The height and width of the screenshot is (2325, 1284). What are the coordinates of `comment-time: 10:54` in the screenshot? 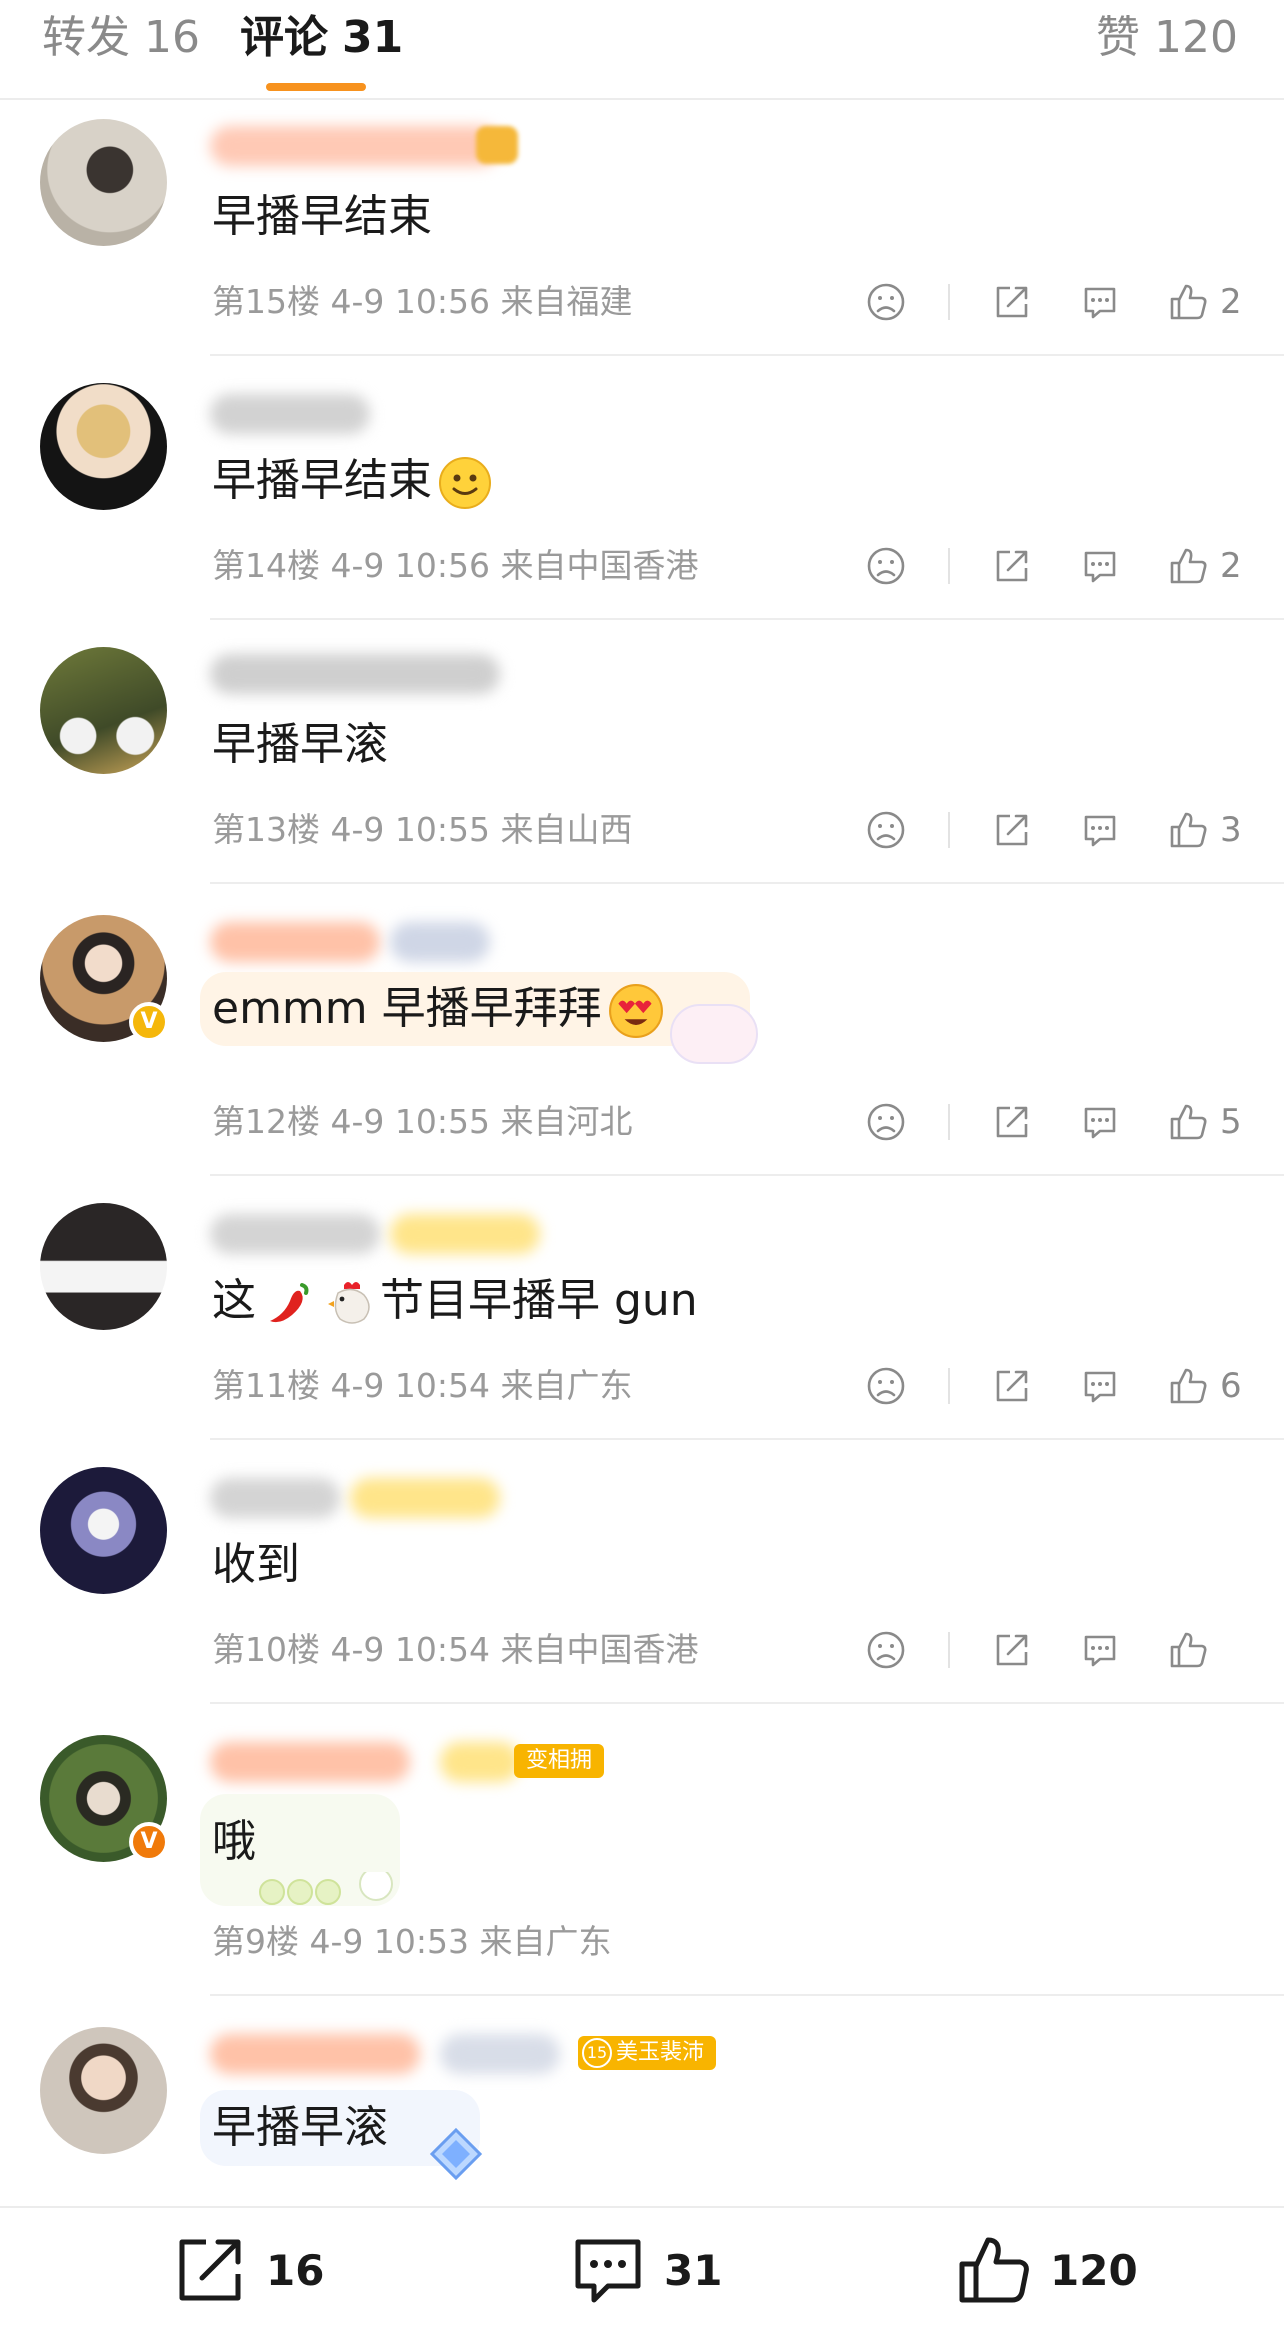 It's located at (442, 1385).